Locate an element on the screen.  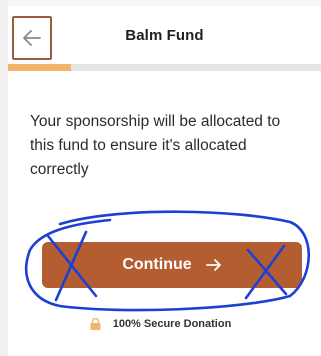
lock-icon is located at coordinates (95, 324).